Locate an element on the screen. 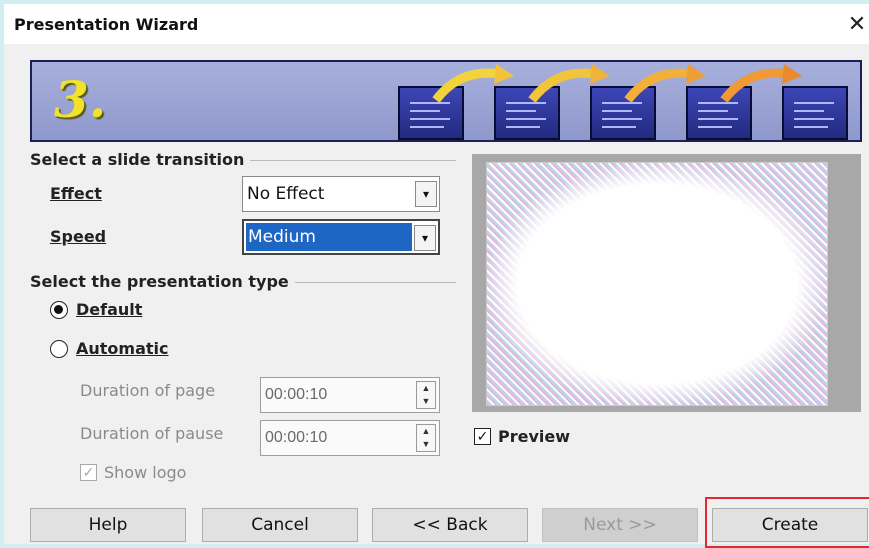  close-icon: ✕ is located at coordinates (855, 24).